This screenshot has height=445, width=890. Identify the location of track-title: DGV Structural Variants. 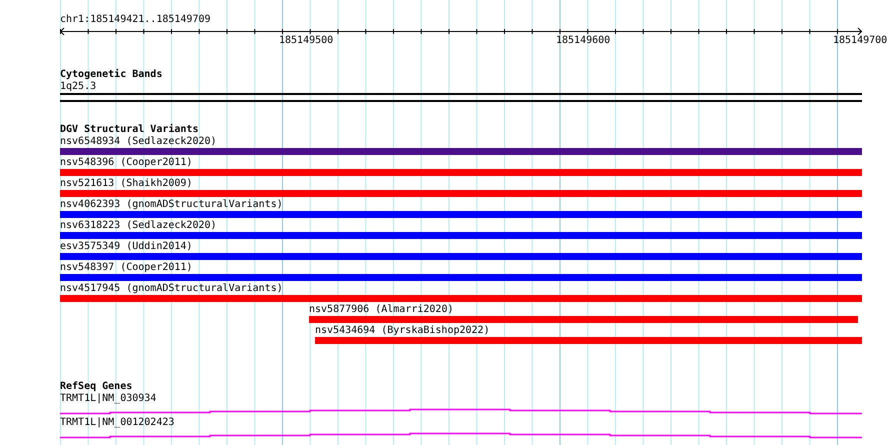
(129, 130).